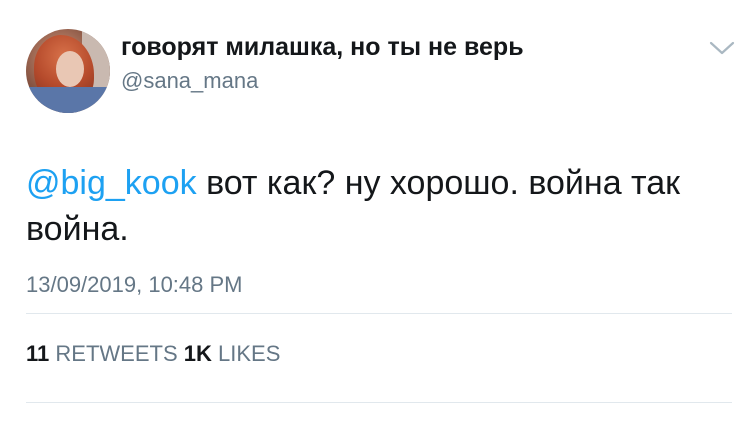  Describe the element at coordinates (249, 353) in the screenshot. I see `likes-label: LIKES` at that location.